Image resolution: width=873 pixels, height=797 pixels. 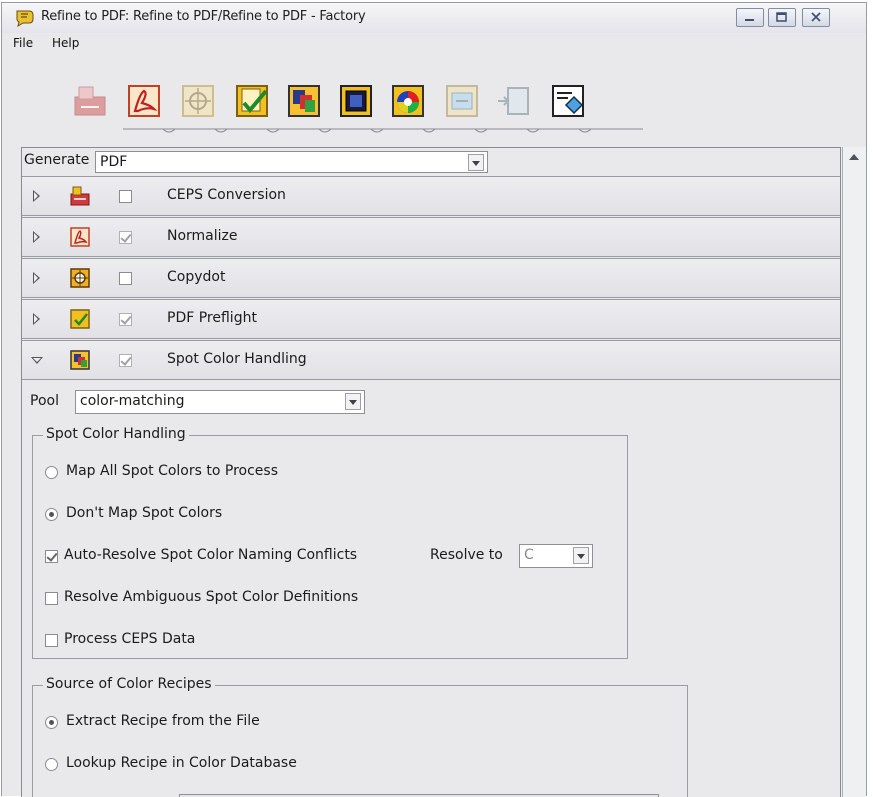 I want to click on generate-row: Generate PDF, so click(x=431, y=161).